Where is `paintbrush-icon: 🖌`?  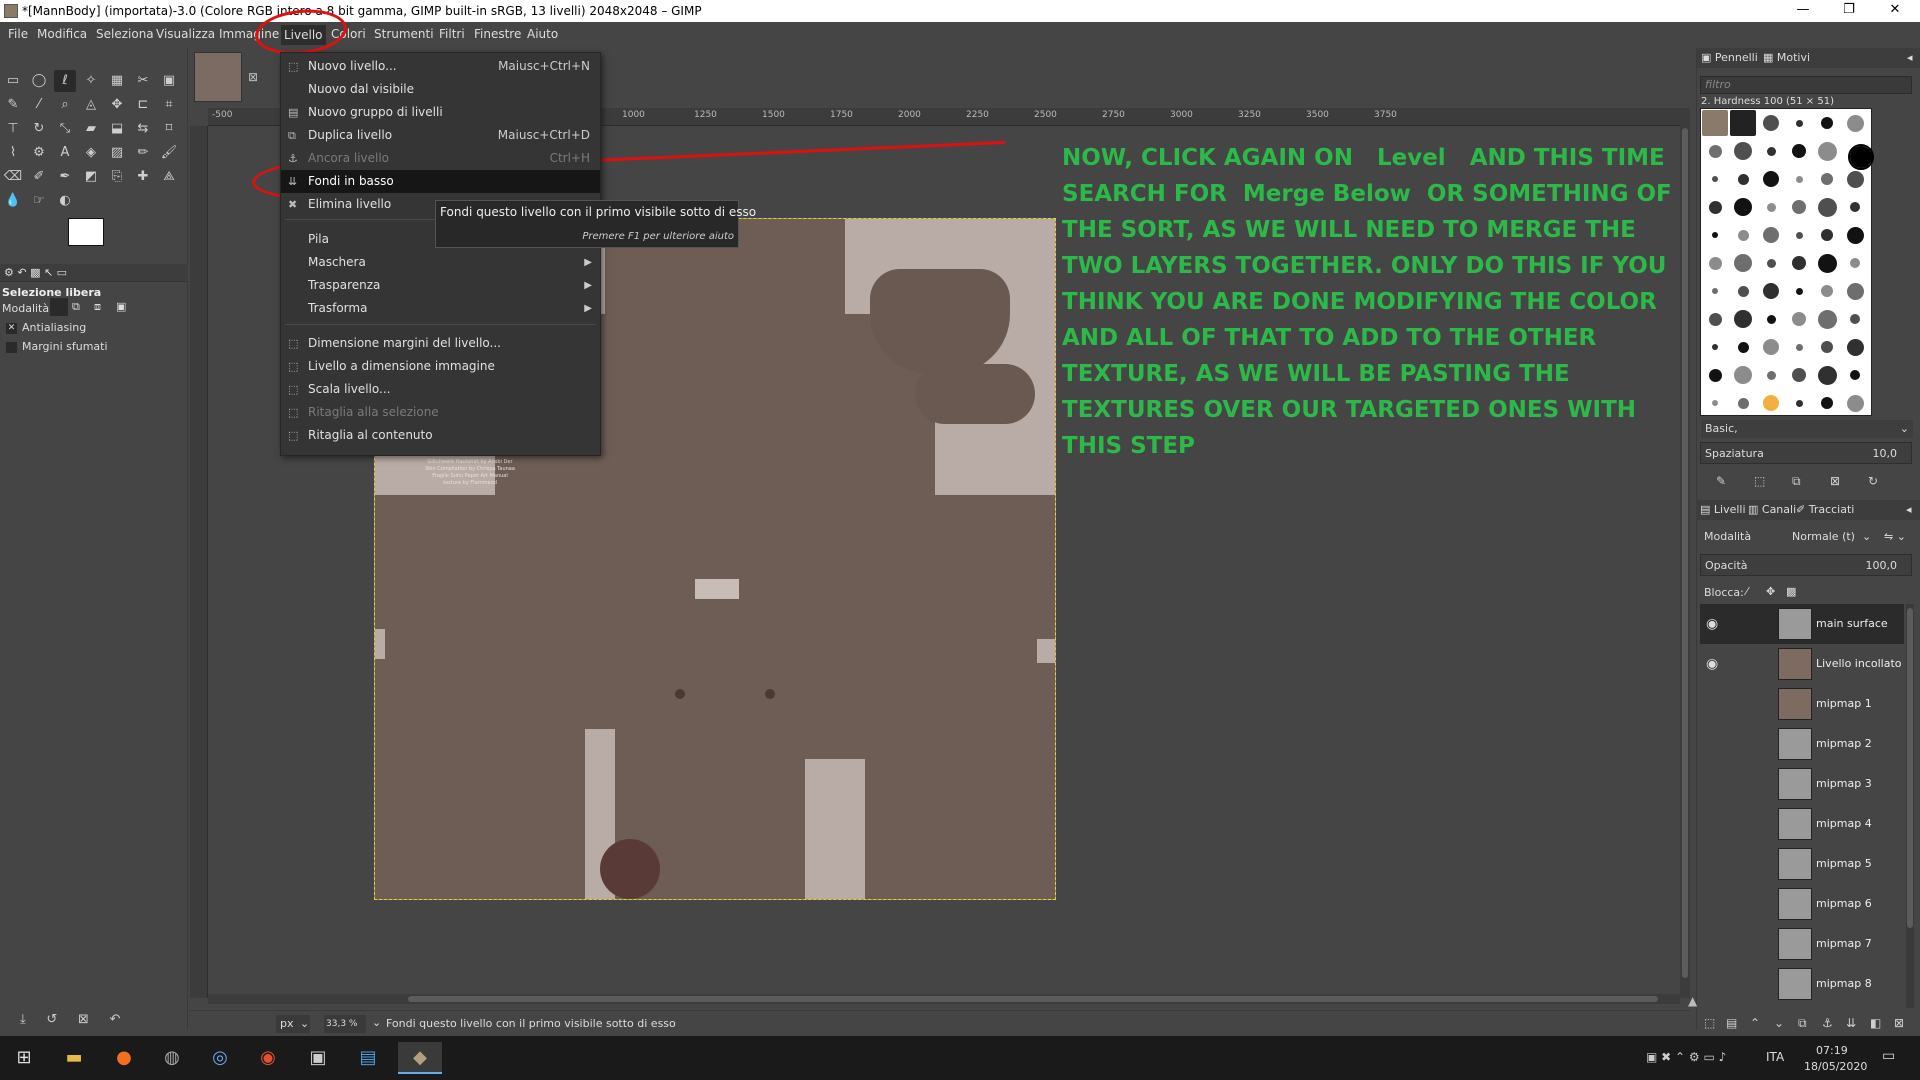 paintbrush-icon: 🖌 is located at coordinates (169, 153).